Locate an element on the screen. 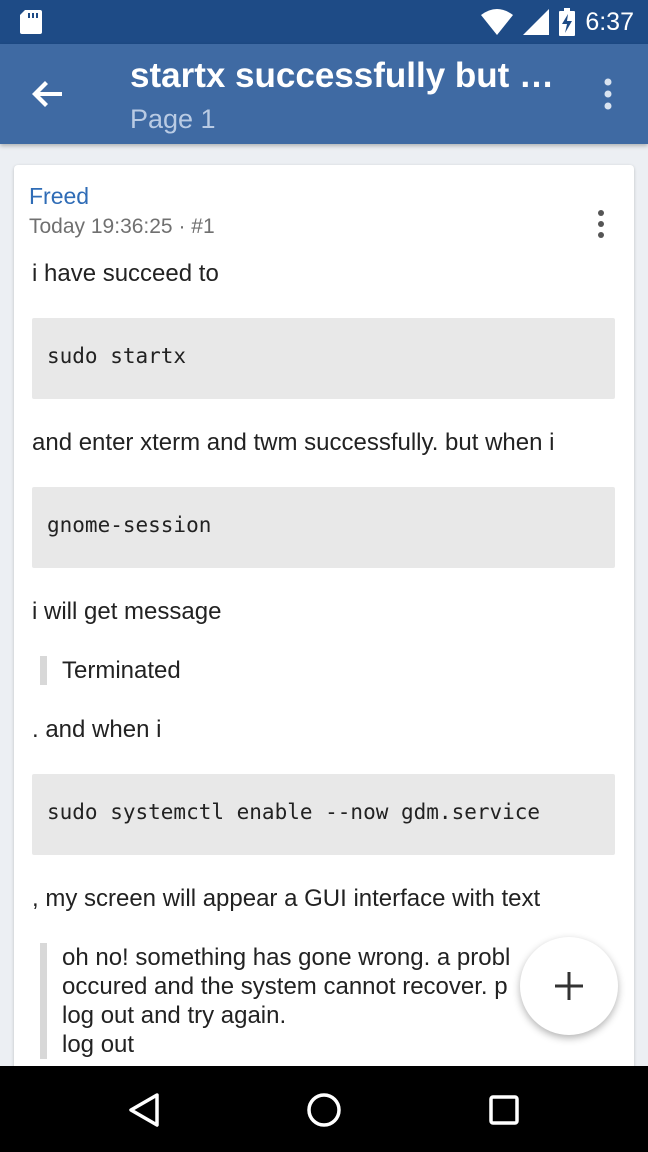 The image size is (648, 1152). quote-text: log out and try again. is located at coordinates (174, 1015).